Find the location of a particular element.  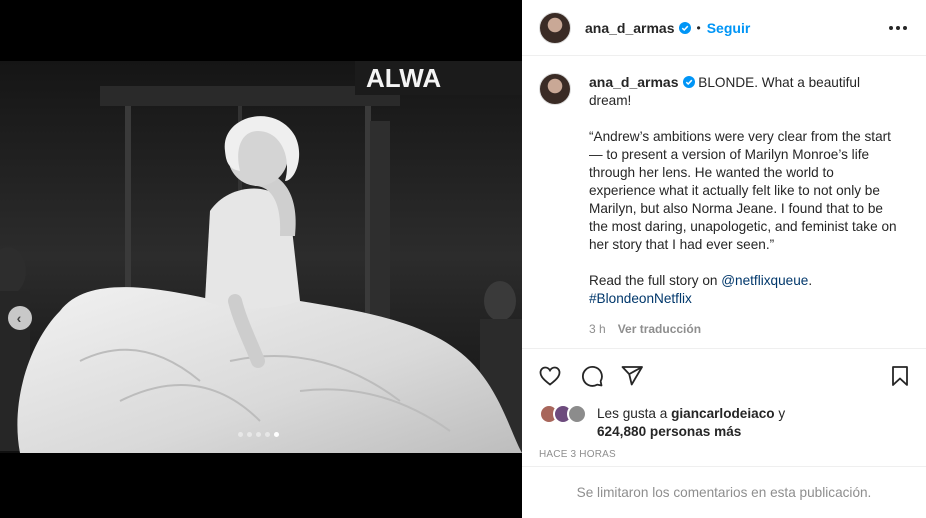

caption-meta: 3 h Ver traducción is located at coordinates (645, 329).